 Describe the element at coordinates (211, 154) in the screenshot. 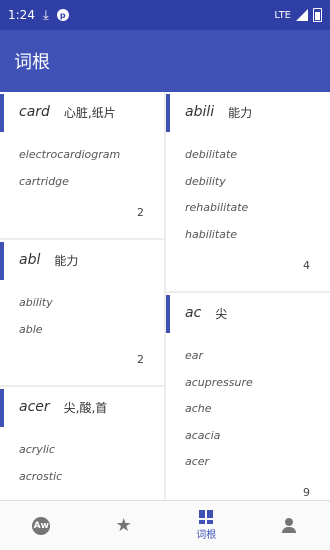

I see `example-word: debilitate` at that location.